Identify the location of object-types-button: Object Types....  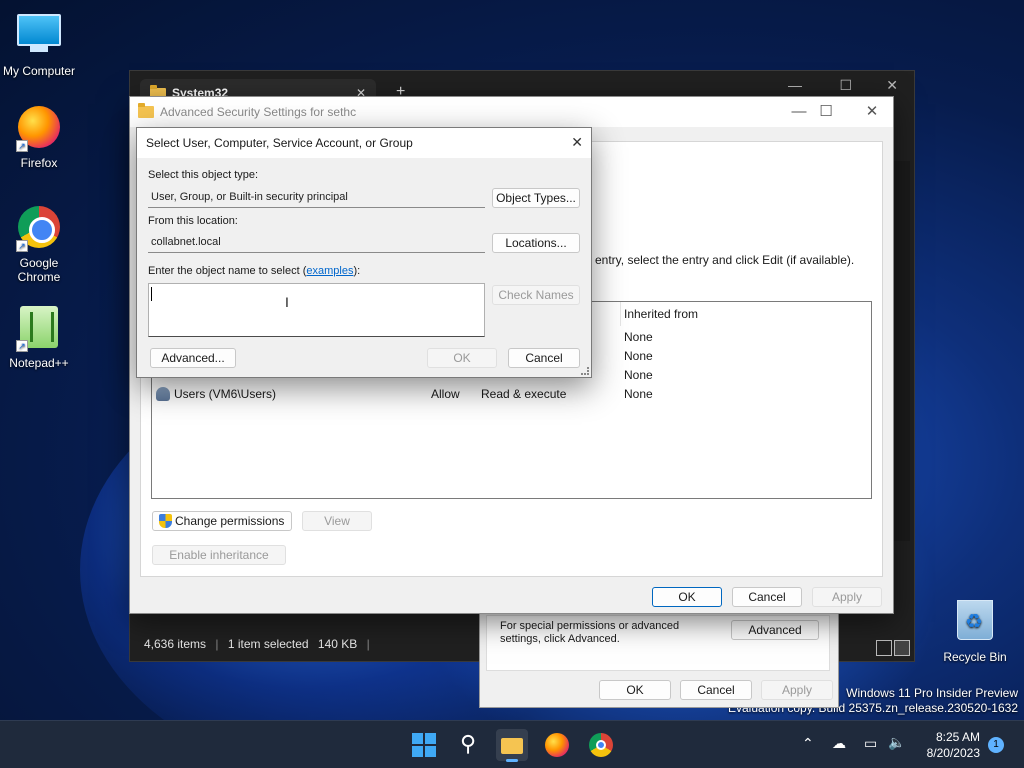
(536, 198).